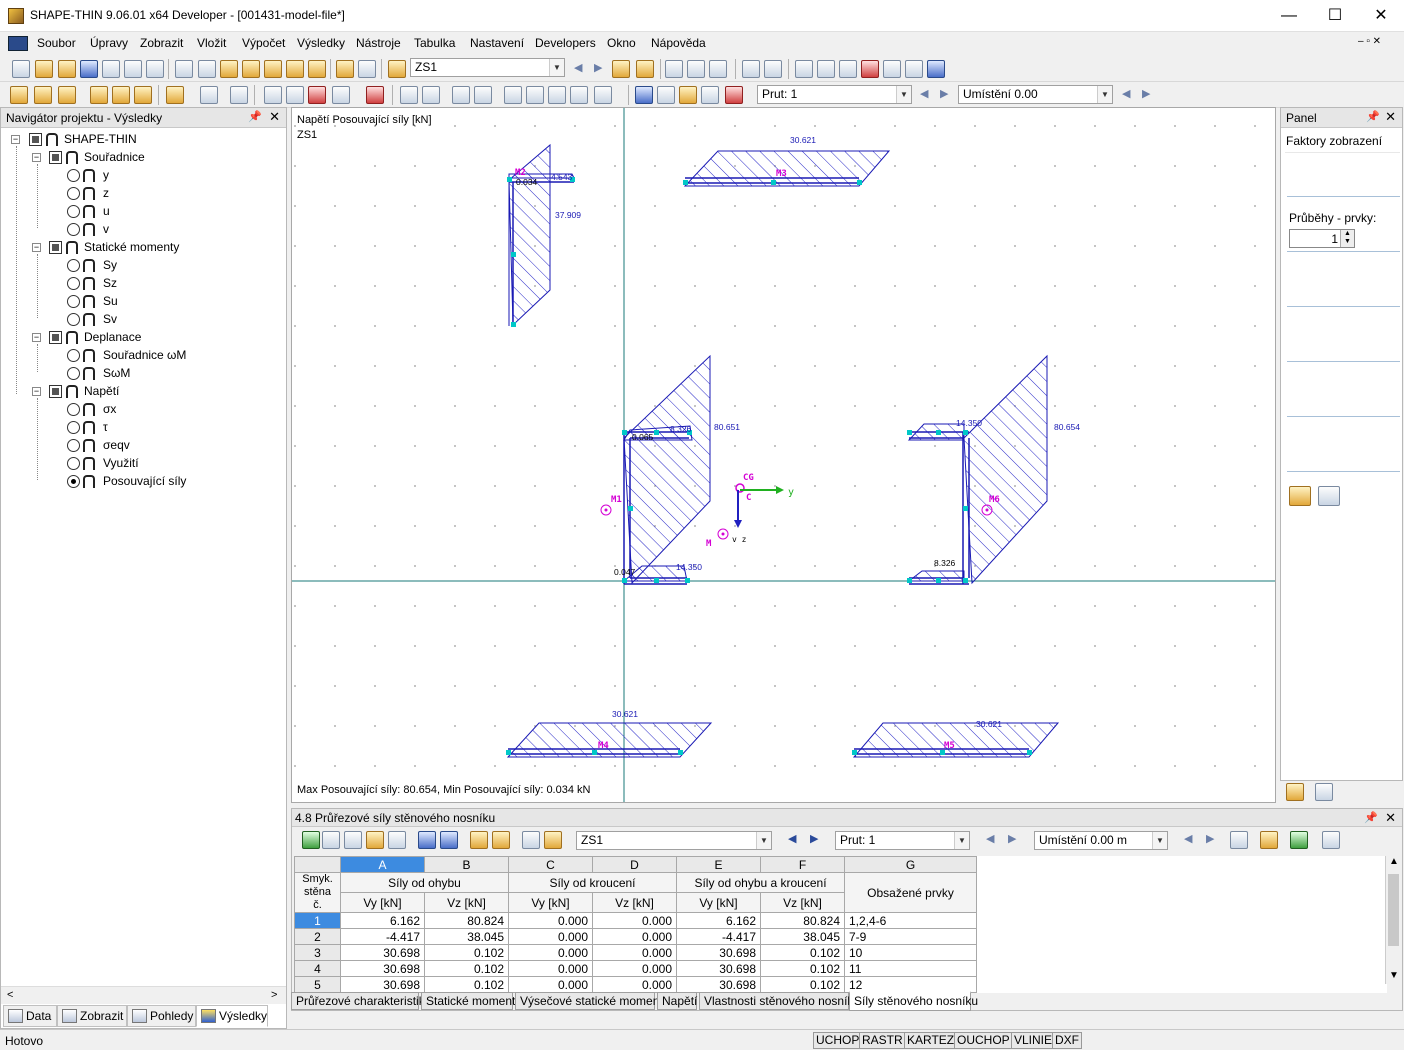 The image size is (1404, 1050). What do you see at coordinates (1329, 496) in the screenshot?
I see `copy-display-icon` at bounding box center [1329, 496].